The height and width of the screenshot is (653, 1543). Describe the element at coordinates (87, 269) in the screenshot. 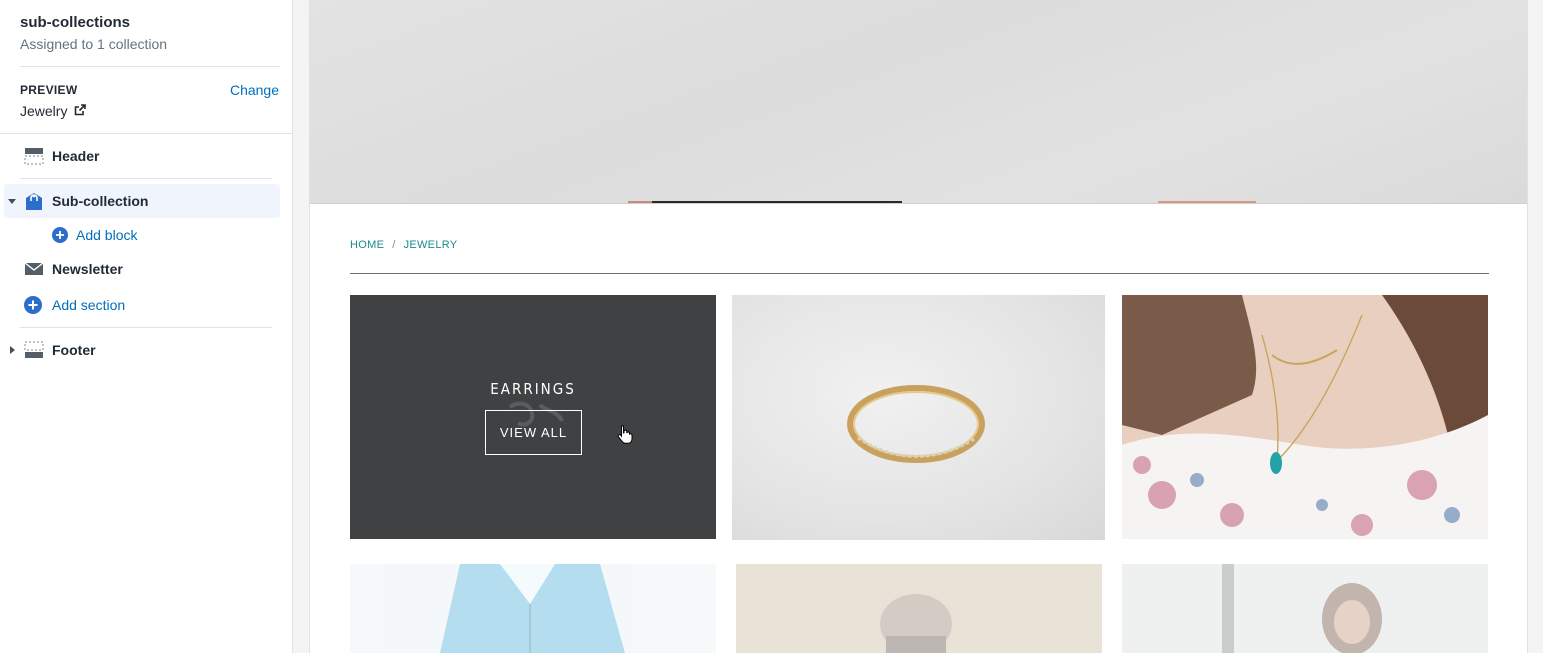

I see `section-newsletter-label: Newsletter` at that location.